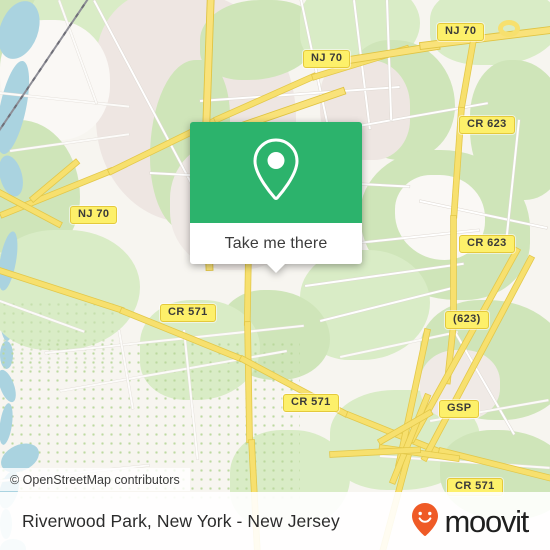  I want to click on attribution-text: © OpenStreetMap contributors, so click(95, 479).